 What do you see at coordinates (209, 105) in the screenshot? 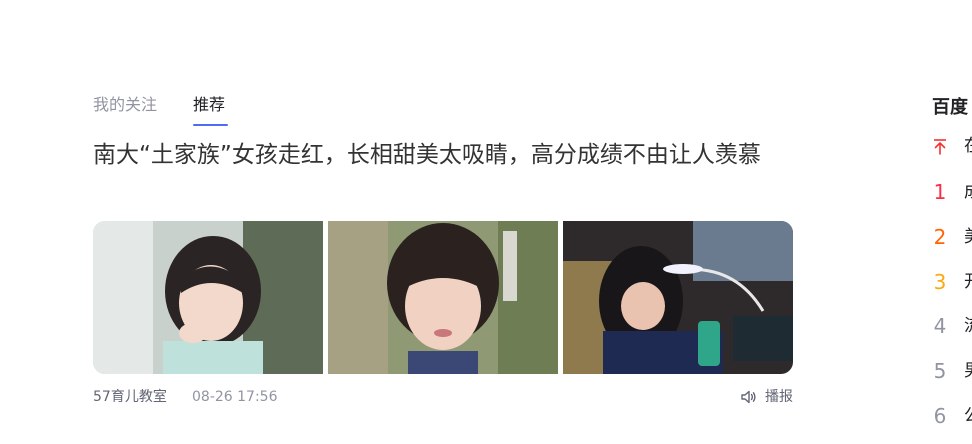
I see `tab-recommend: 推荐` at bounding box center [209, 105].